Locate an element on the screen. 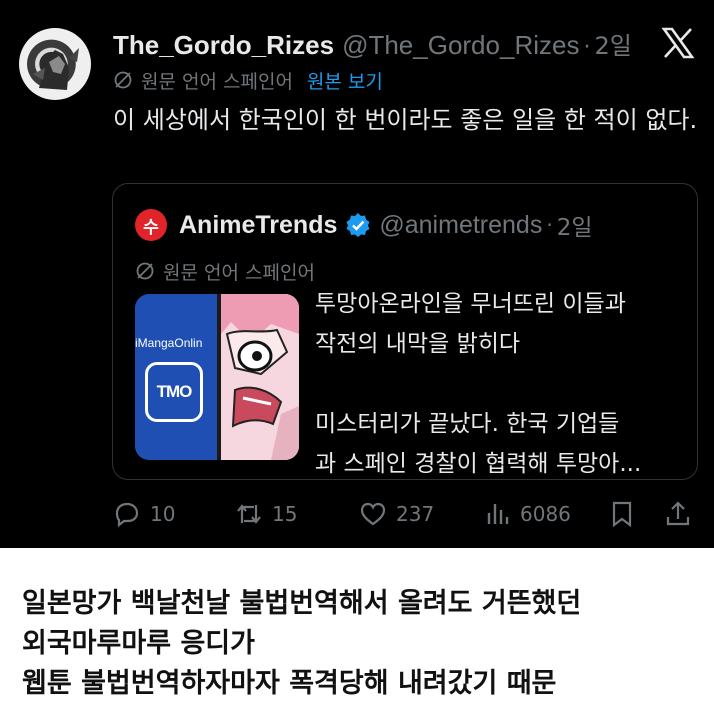 The image size is (714, 728). like-count: 237 is located at coordinates (415, 514).